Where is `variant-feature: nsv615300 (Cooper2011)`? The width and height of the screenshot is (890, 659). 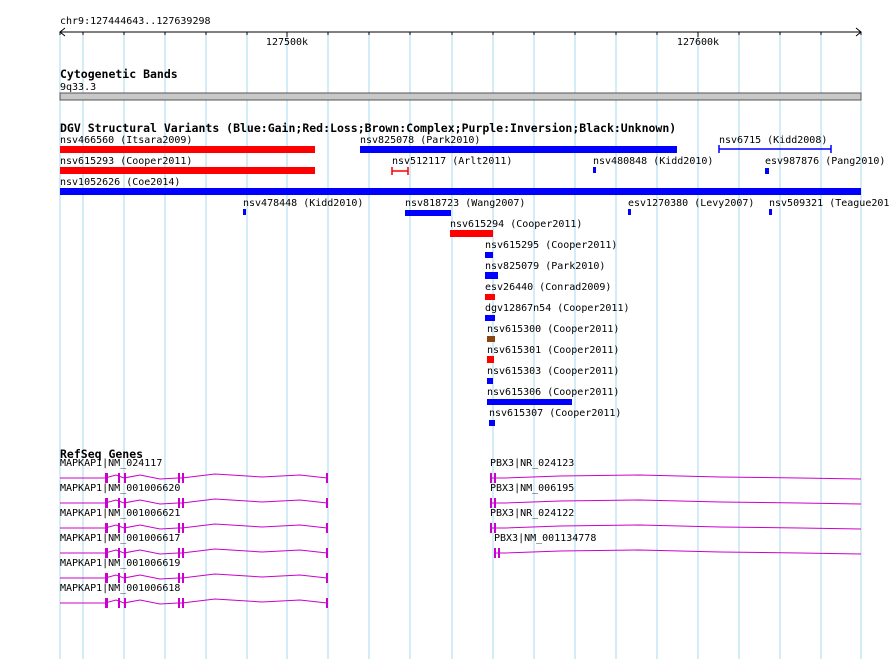 variant-feature: nsv615300 (Cooper2011) is located at coordinates (553, 333).